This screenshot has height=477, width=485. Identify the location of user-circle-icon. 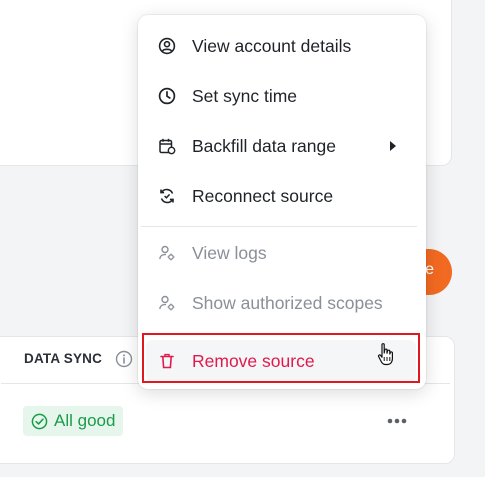
(167, 46).